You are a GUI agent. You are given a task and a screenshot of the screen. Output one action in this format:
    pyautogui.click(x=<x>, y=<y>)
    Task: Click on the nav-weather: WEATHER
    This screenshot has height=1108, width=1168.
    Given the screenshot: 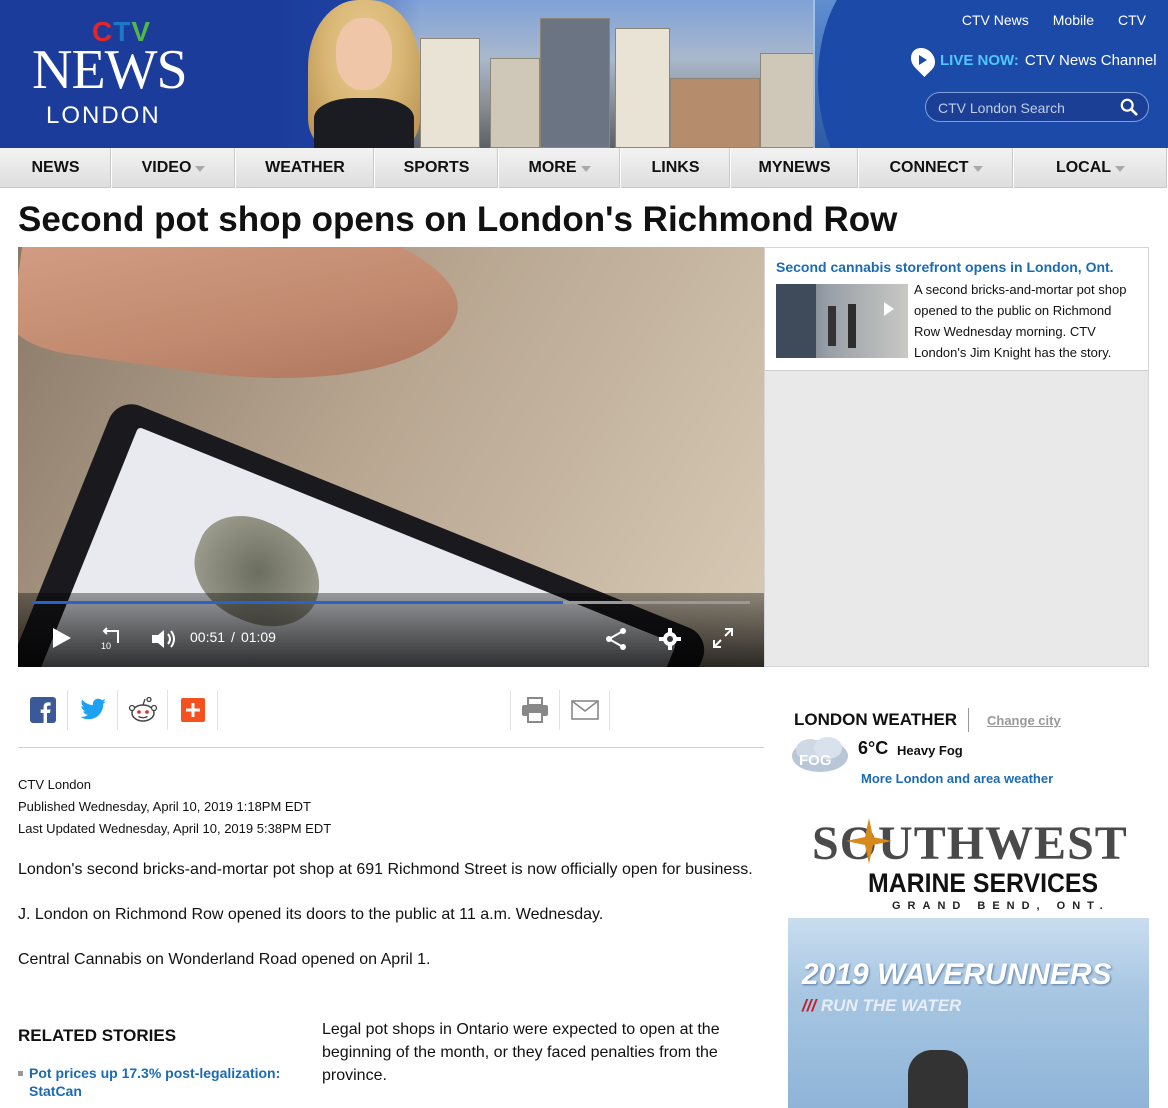 What is the action you would take?
    pyautogui.click(x=305, y=168)
    